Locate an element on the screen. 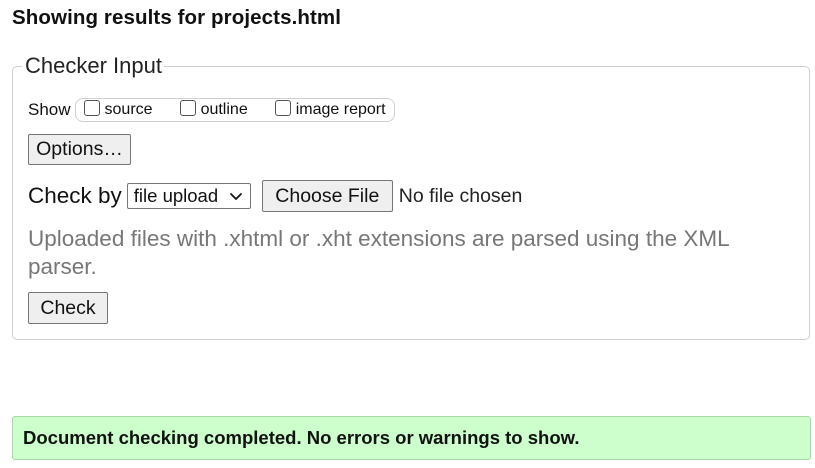 The height and width of the screenshot is (468, 815). outline-checkbox-label: outline is located at coordinates (224, 109).